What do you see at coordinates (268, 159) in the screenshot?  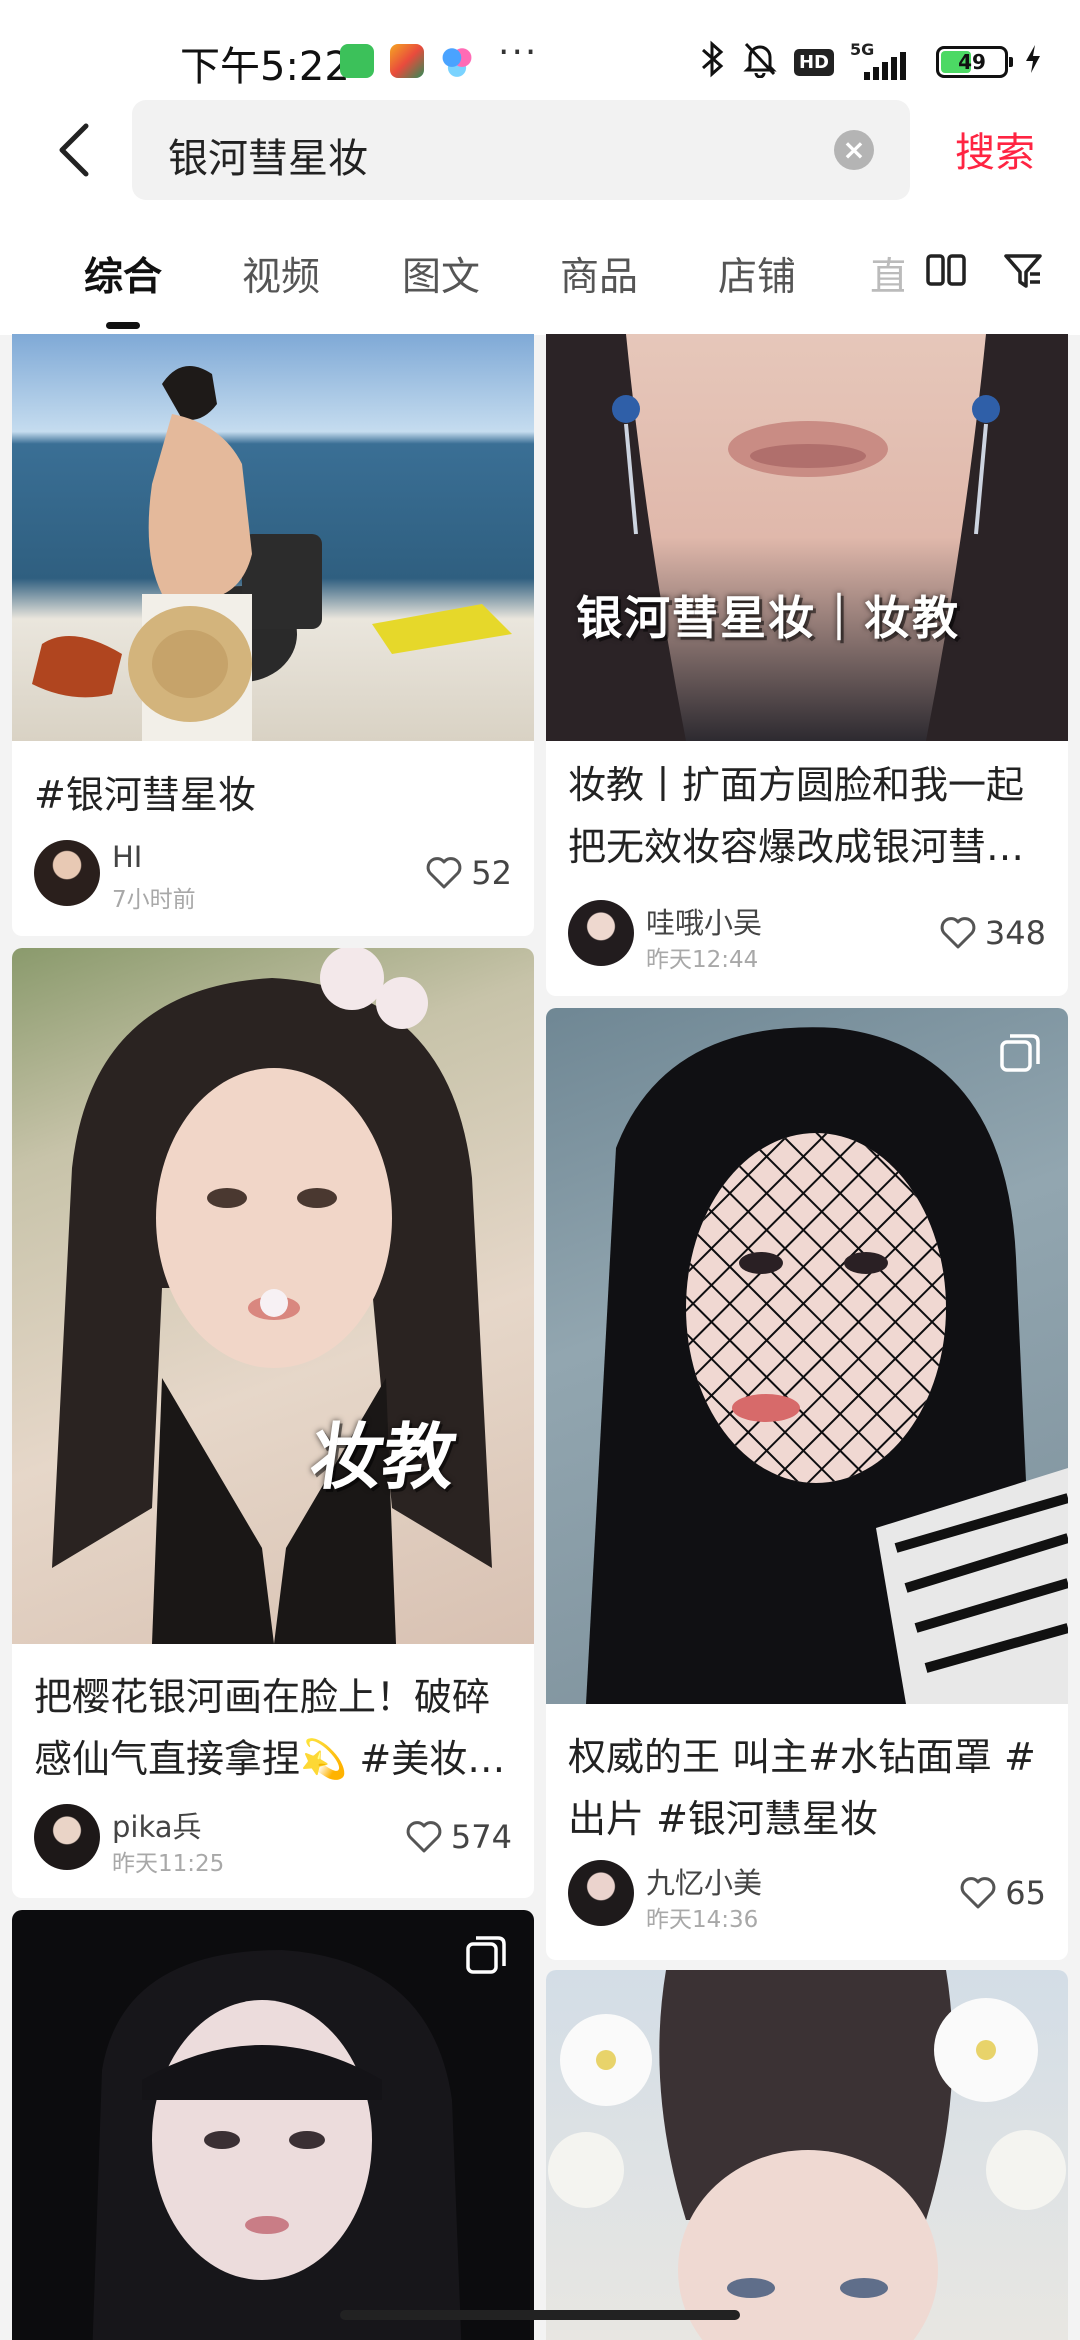 I see `search-query-text: 银河彗星妆` at bounding box center [268, 159].